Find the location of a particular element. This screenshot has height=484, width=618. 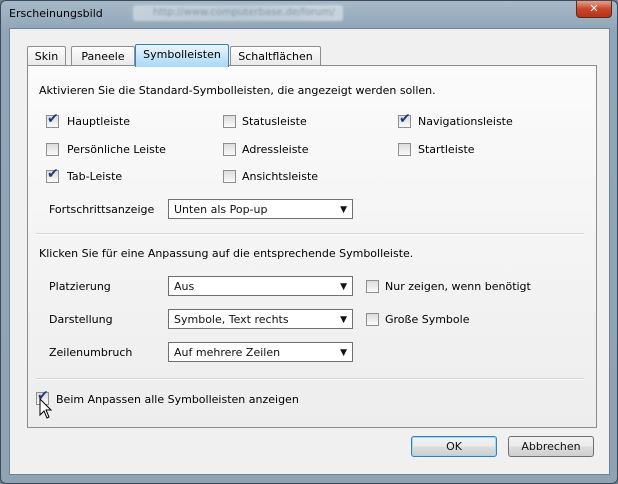

label-startleiste: Startleiste is located at coordinates (446, 149).